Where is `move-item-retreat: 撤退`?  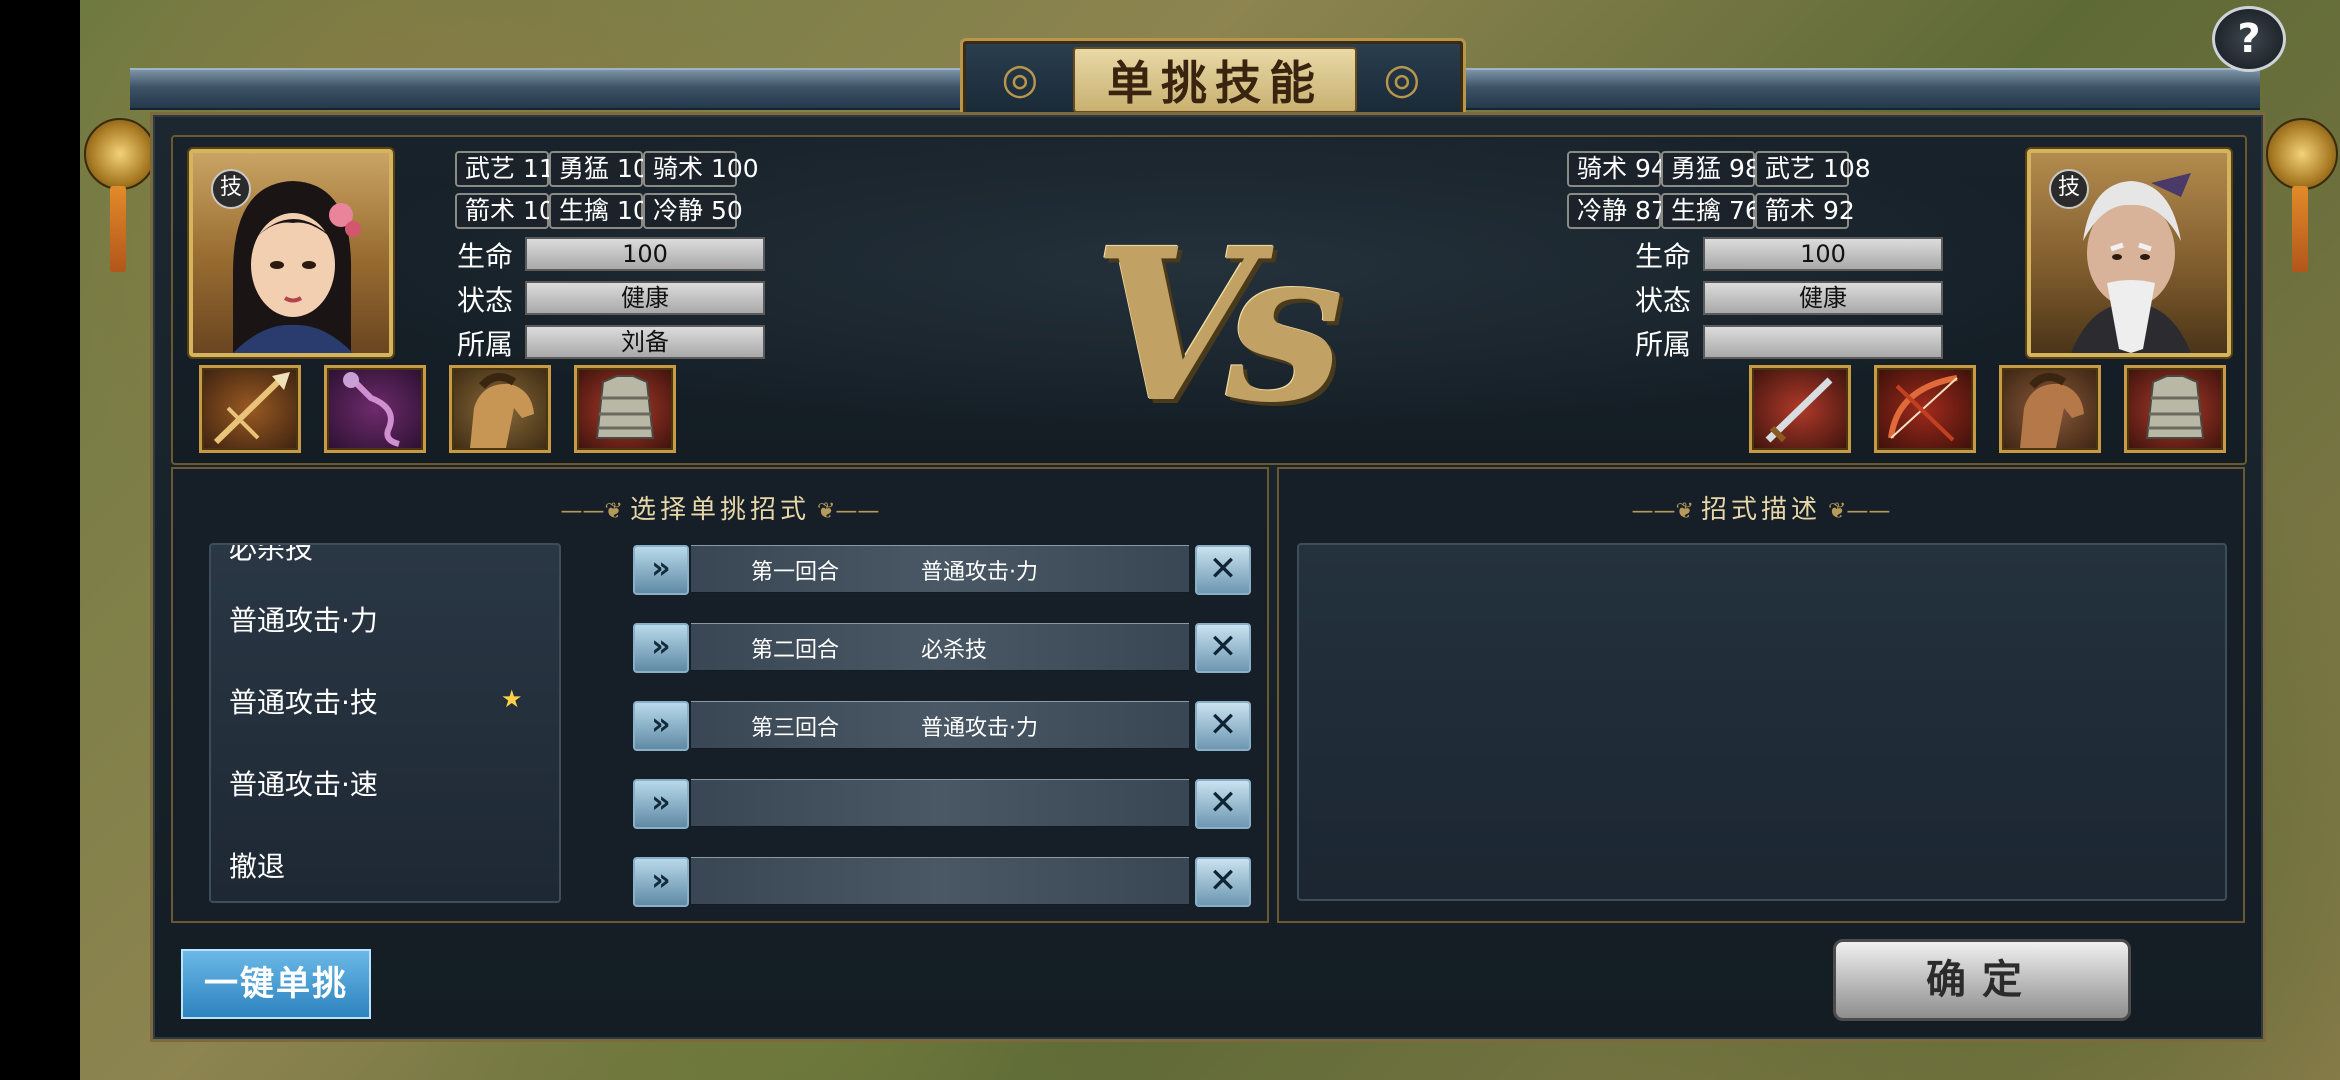 move-item-retreat: 撤退 is located at coordinates (257, 865).